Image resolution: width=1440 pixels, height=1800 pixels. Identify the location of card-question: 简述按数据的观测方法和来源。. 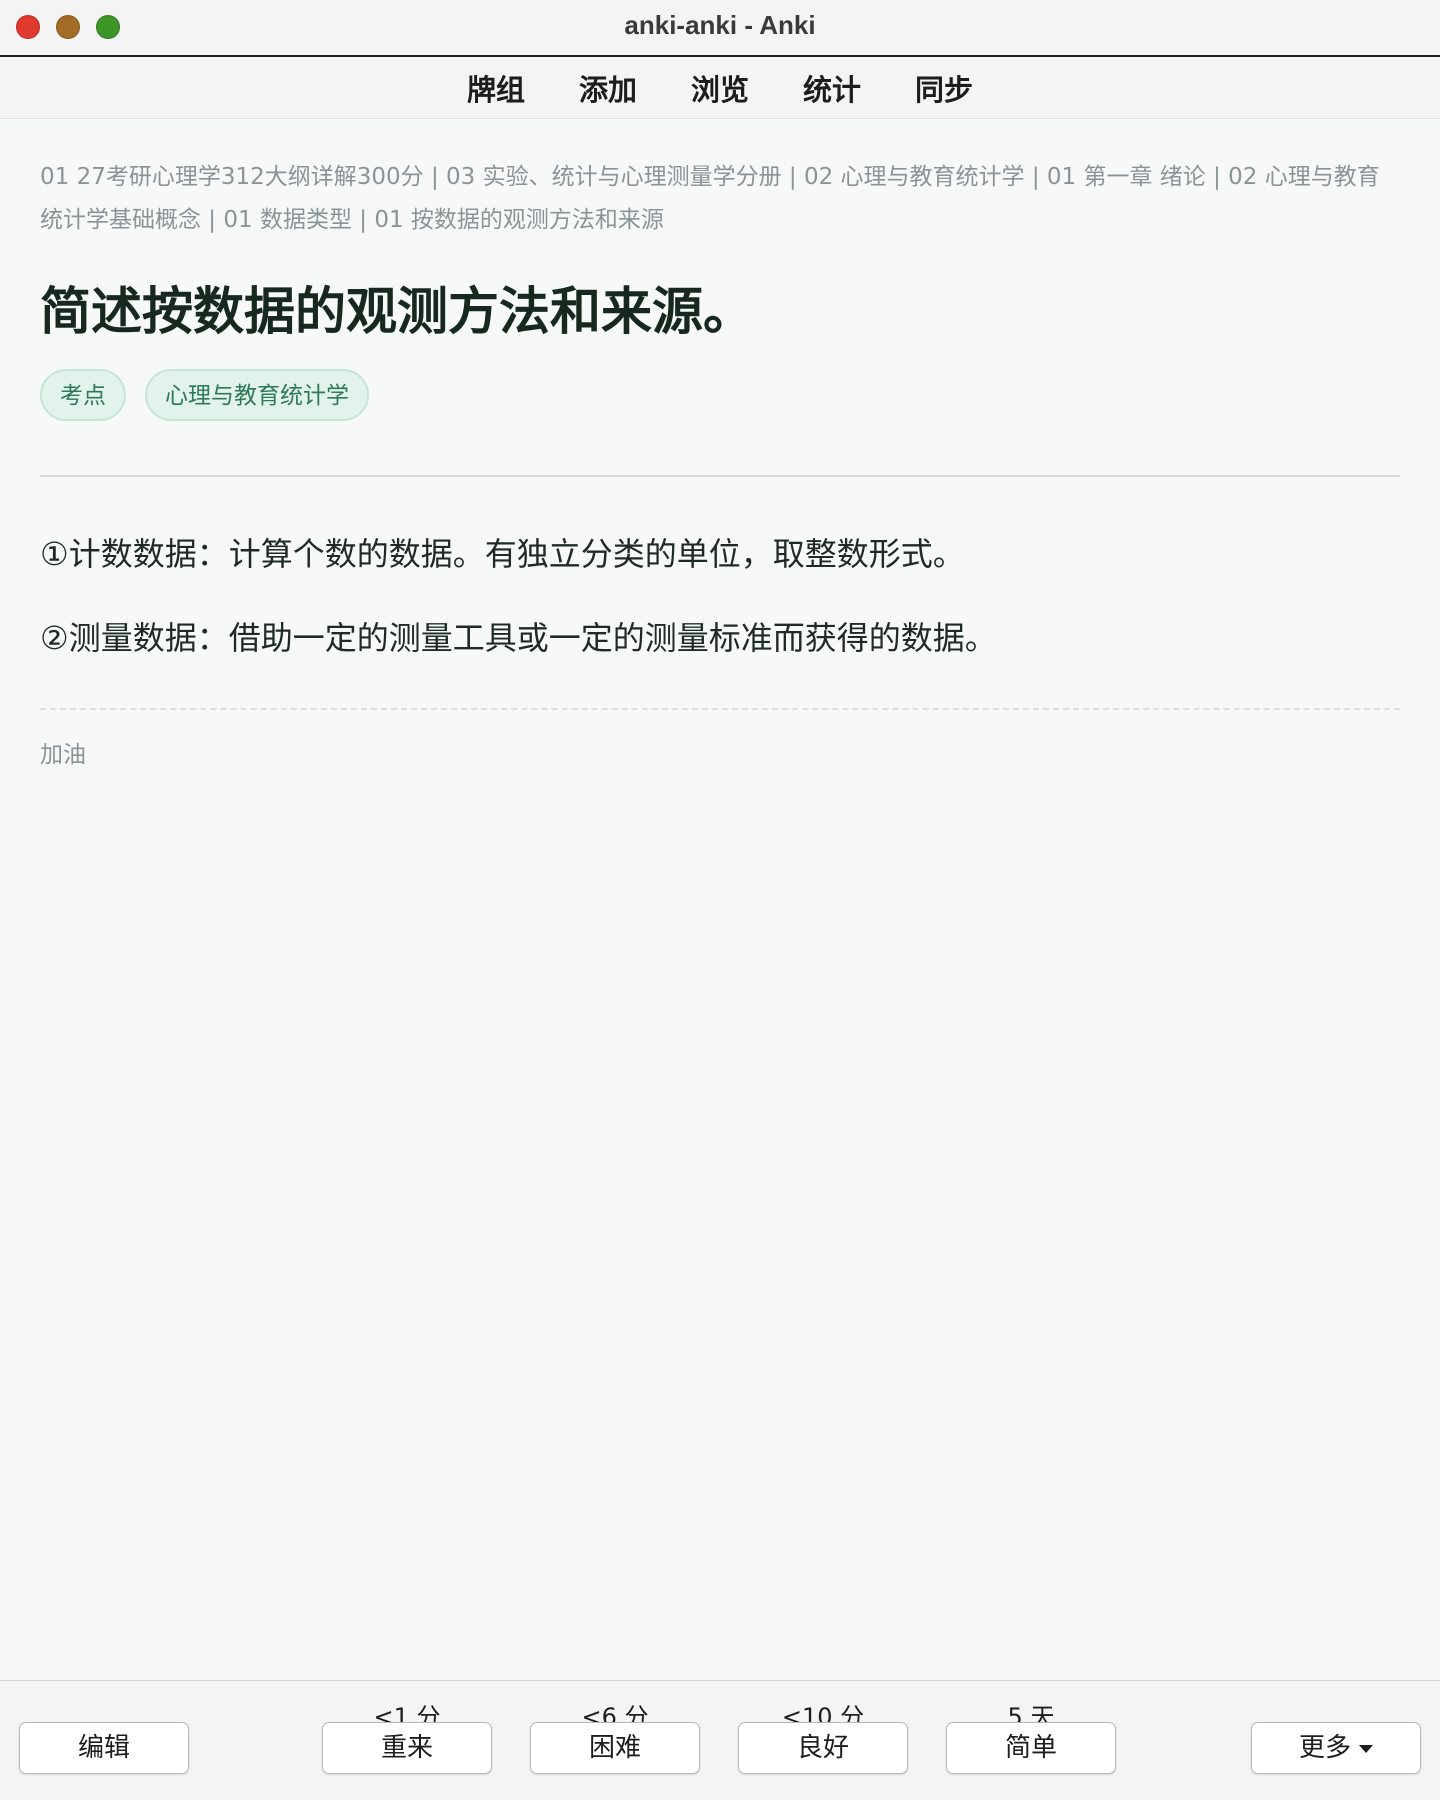
(397, 312).